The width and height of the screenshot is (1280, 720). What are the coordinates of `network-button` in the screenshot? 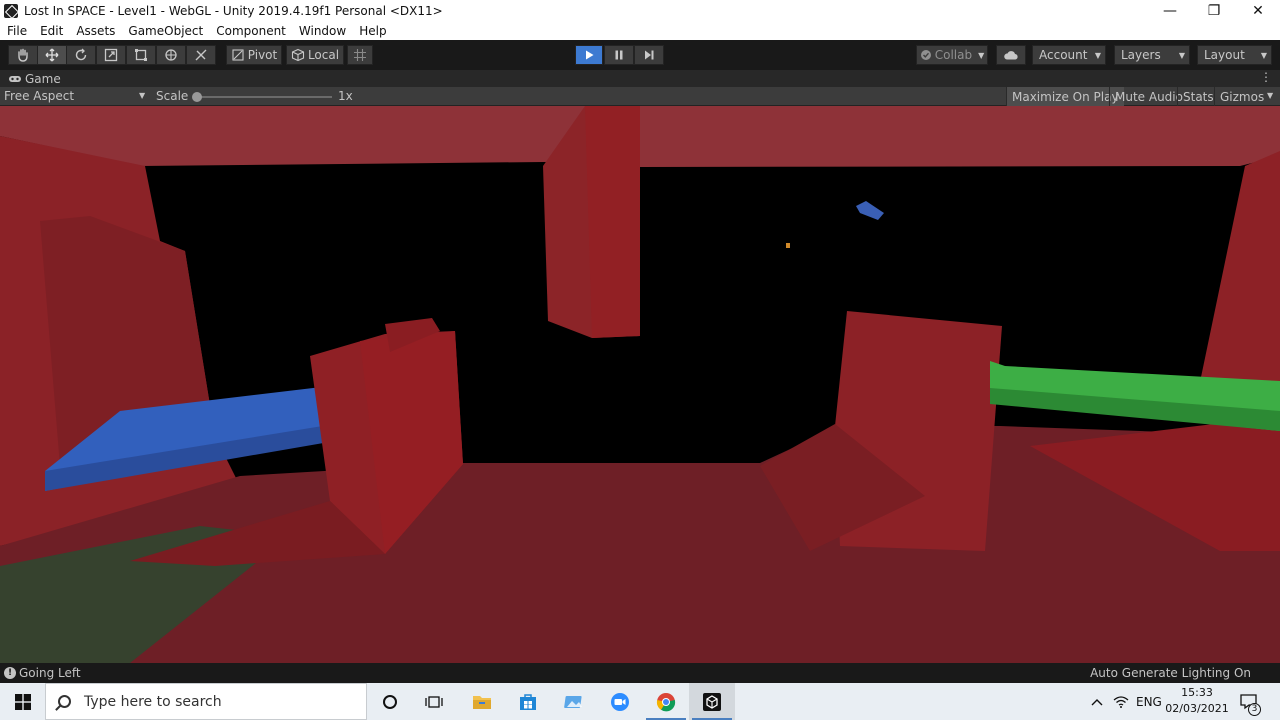 It's located at (1121, 701).